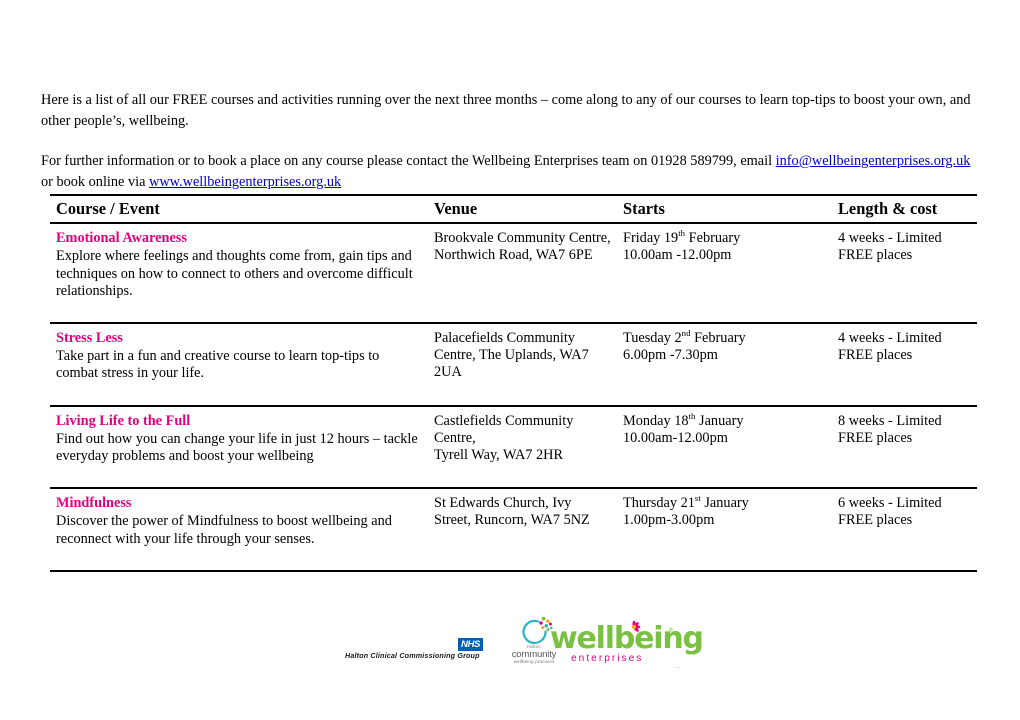 This screenshot has height=720, width=1020. What do you see at coordinates (670, 355) in the screenshot?
I see `start-time: 6.00pm -7.30pm` at bounding box center [670, 355].